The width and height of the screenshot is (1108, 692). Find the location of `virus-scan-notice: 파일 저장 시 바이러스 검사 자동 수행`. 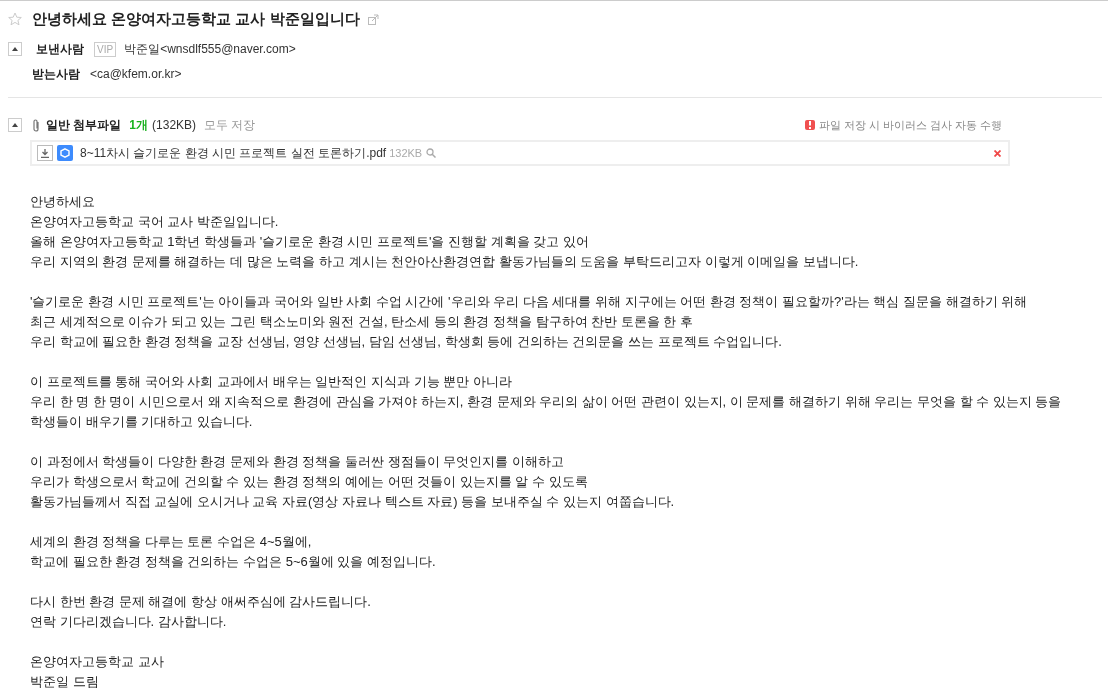

virus-scan-notice: 파일 저장 시 바이러스 검사 자동 수행 is located at coordinates (910, 125).